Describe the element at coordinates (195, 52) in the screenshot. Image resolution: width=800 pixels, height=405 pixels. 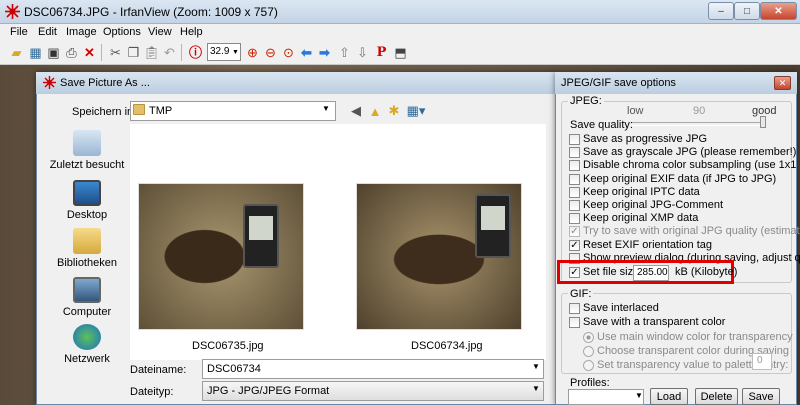
I see `info-icon: ⓘ` at that location.